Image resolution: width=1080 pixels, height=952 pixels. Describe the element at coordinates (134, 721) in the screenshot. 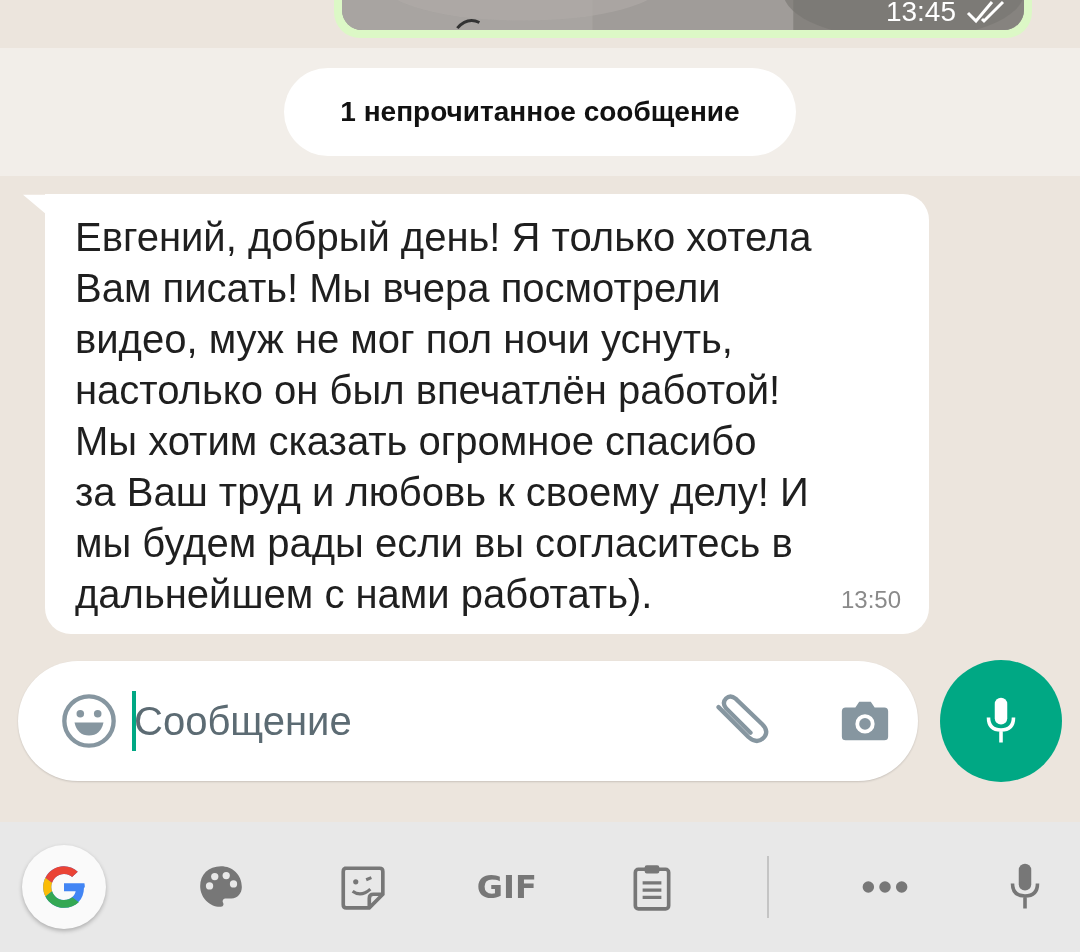

I see `text-cursor` at that location.